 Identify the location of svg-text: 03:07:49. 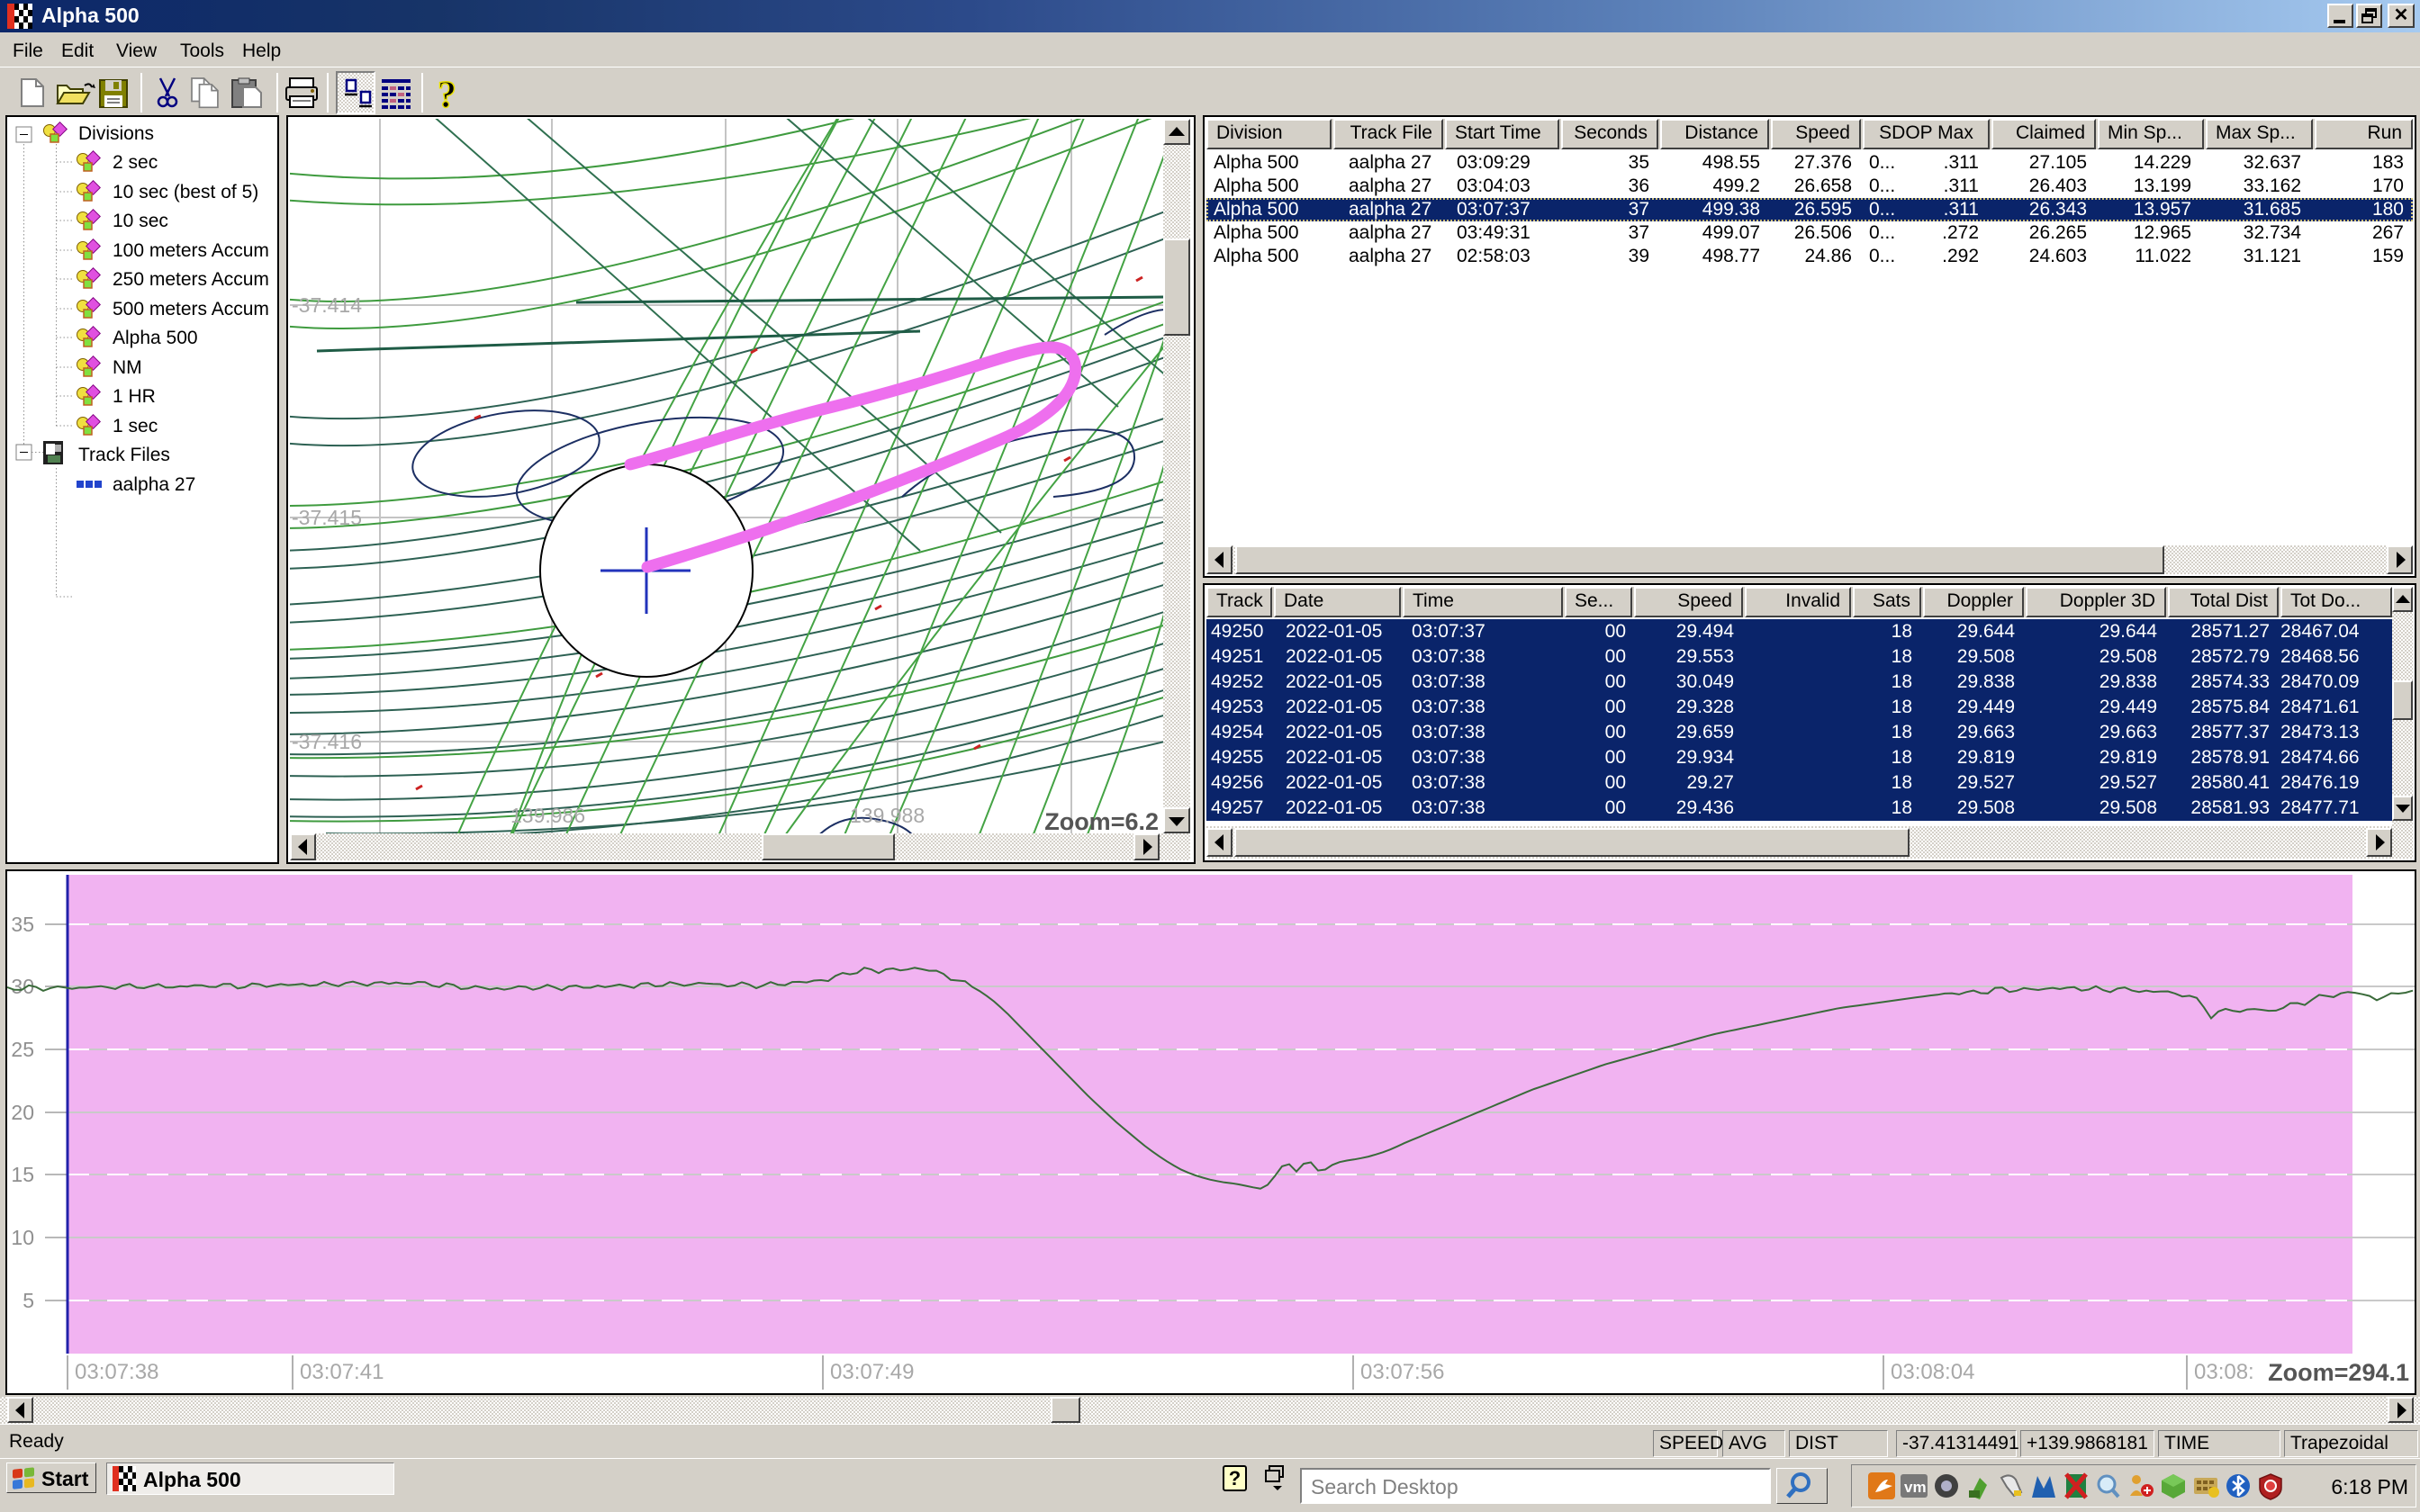
(872, 1372).